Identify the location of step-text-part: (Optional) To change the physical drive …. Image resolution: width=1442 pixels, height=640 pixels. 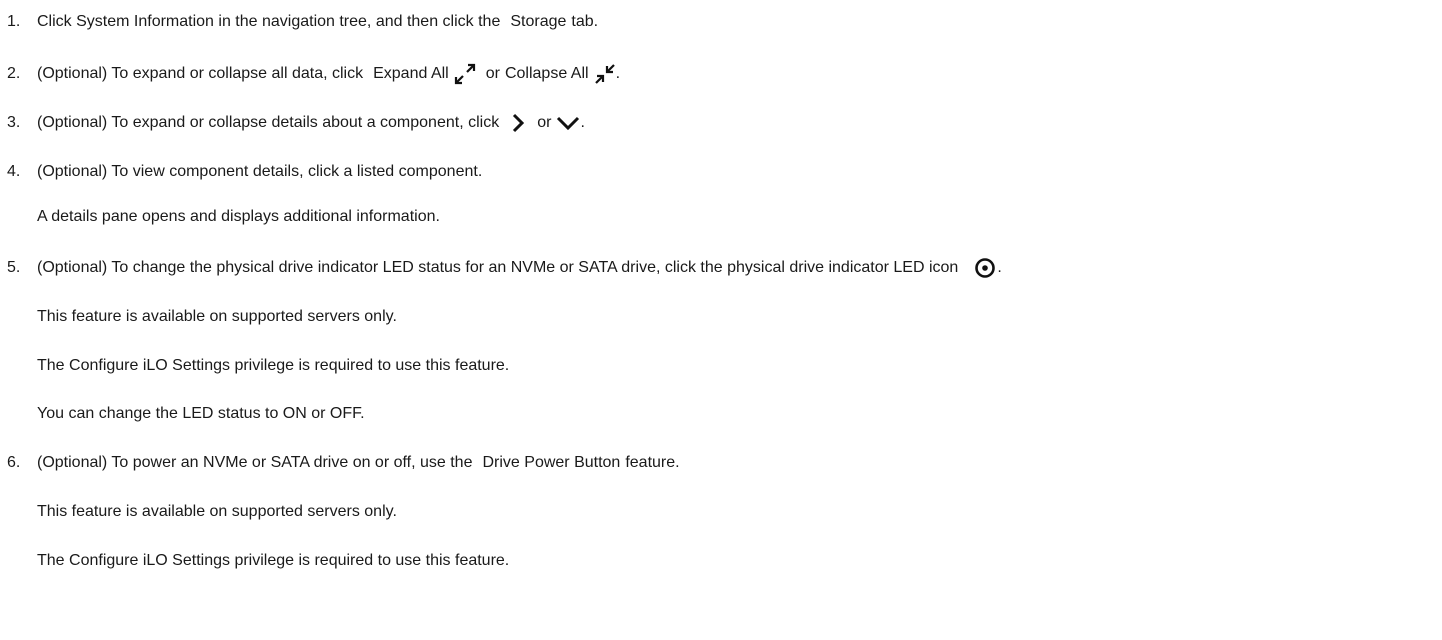
(498, 267).